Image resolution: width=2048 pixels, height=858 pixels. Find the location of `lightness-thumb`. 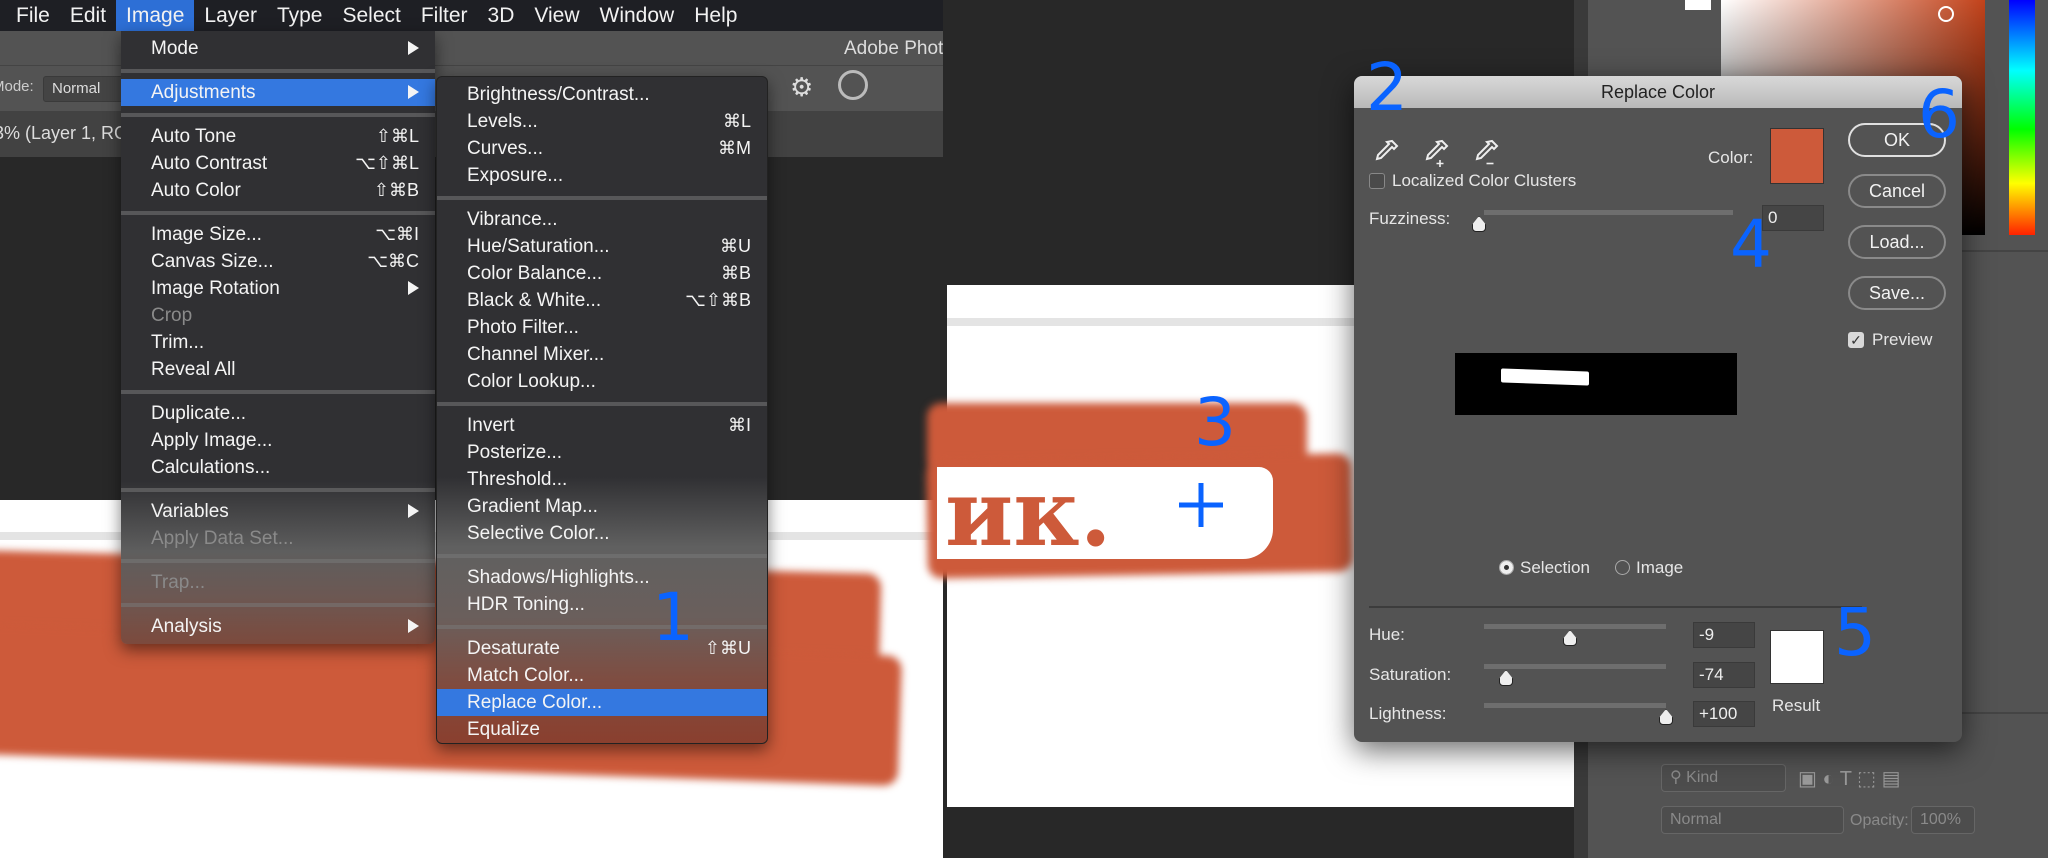

lightness-thumb is located at coordinates (1666, 717).